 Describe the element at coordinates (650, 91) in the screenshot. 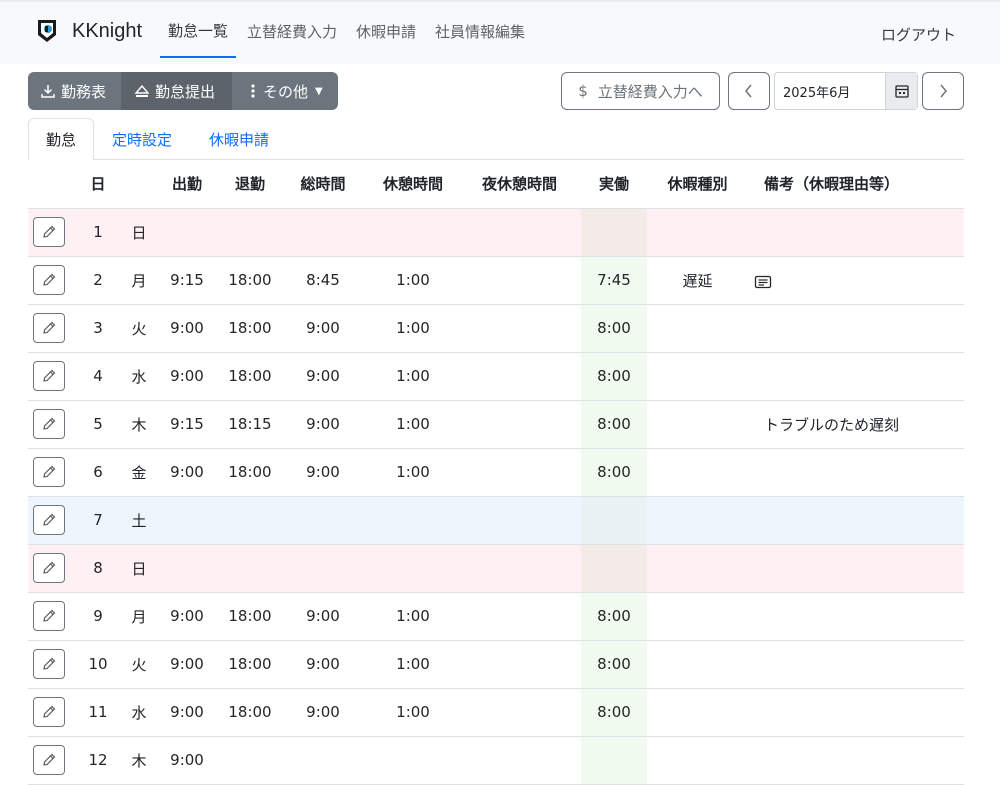

I see `expense-button-label: 立替経費入力へ` at that location.